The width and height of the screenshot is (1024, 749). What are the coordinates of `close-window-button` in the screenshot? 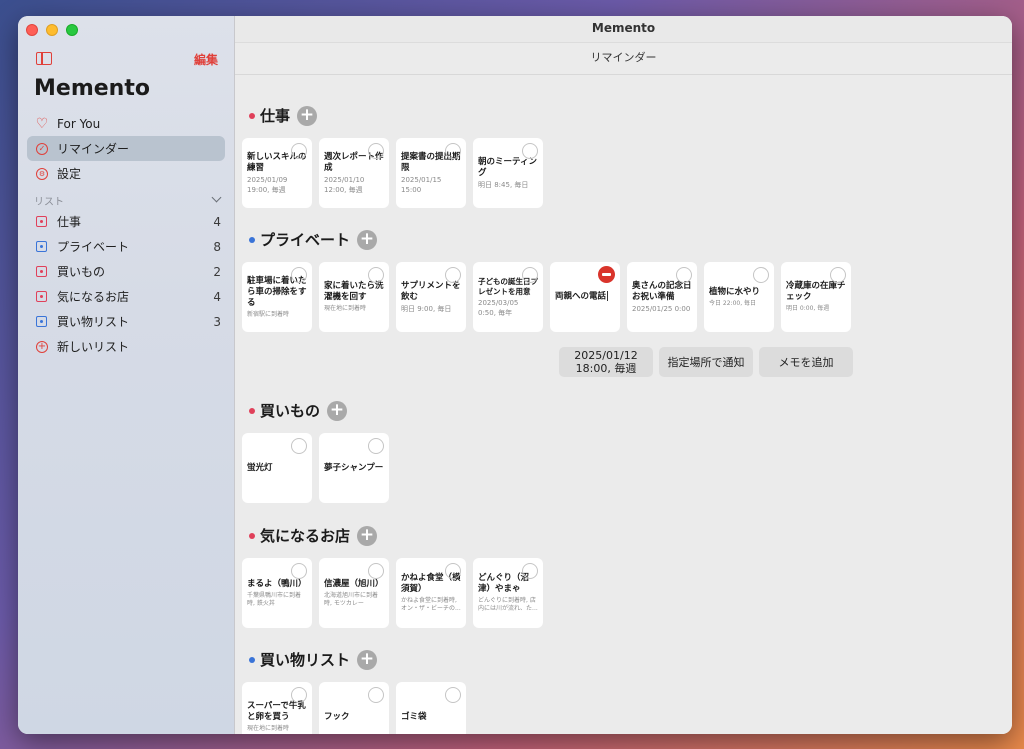 It's located at (32, 30).